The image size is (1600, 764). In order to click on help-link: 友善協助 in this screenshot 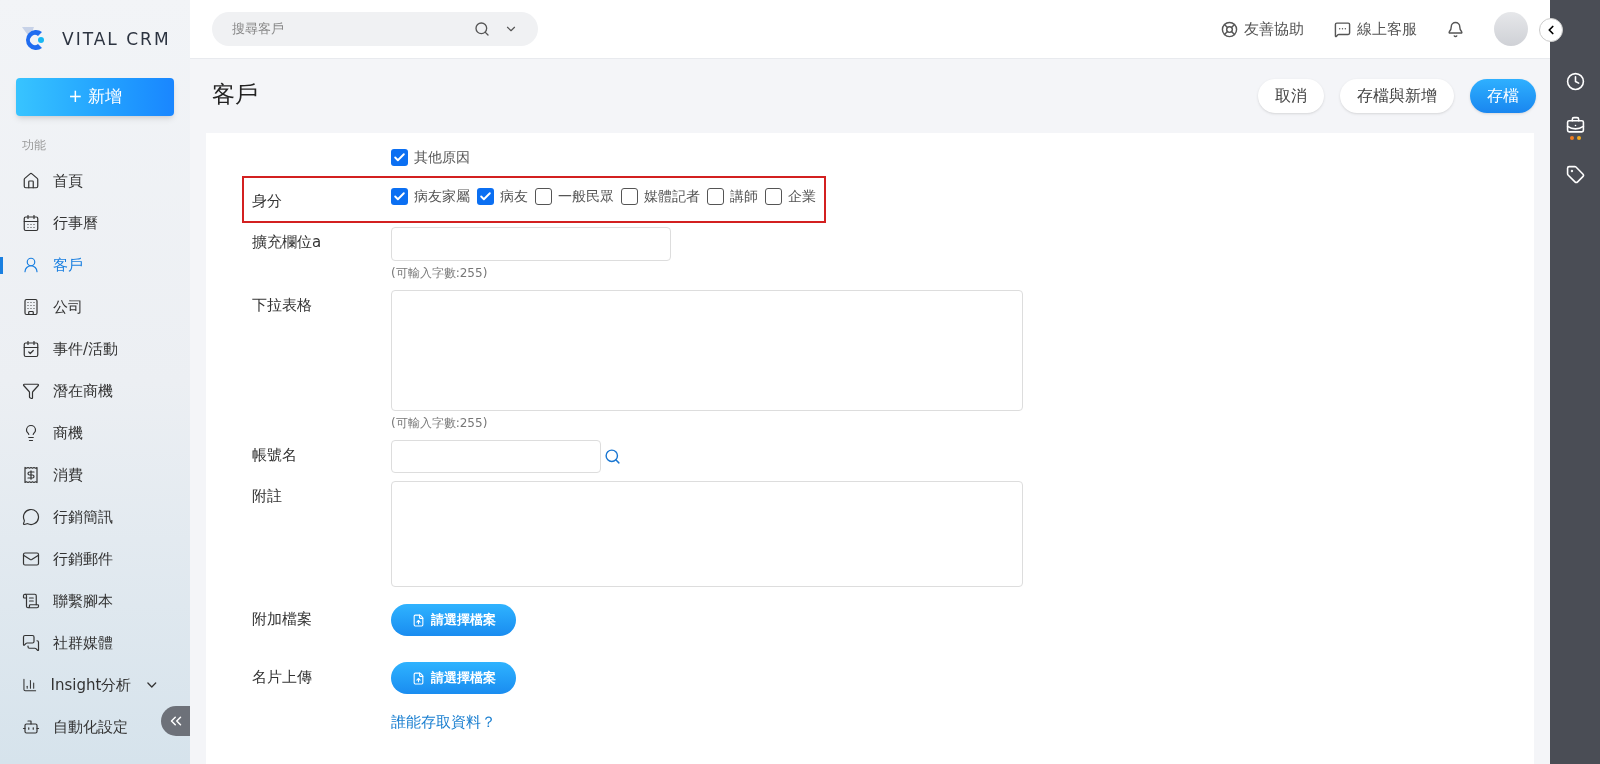, I will do `click(1262, 29)`.